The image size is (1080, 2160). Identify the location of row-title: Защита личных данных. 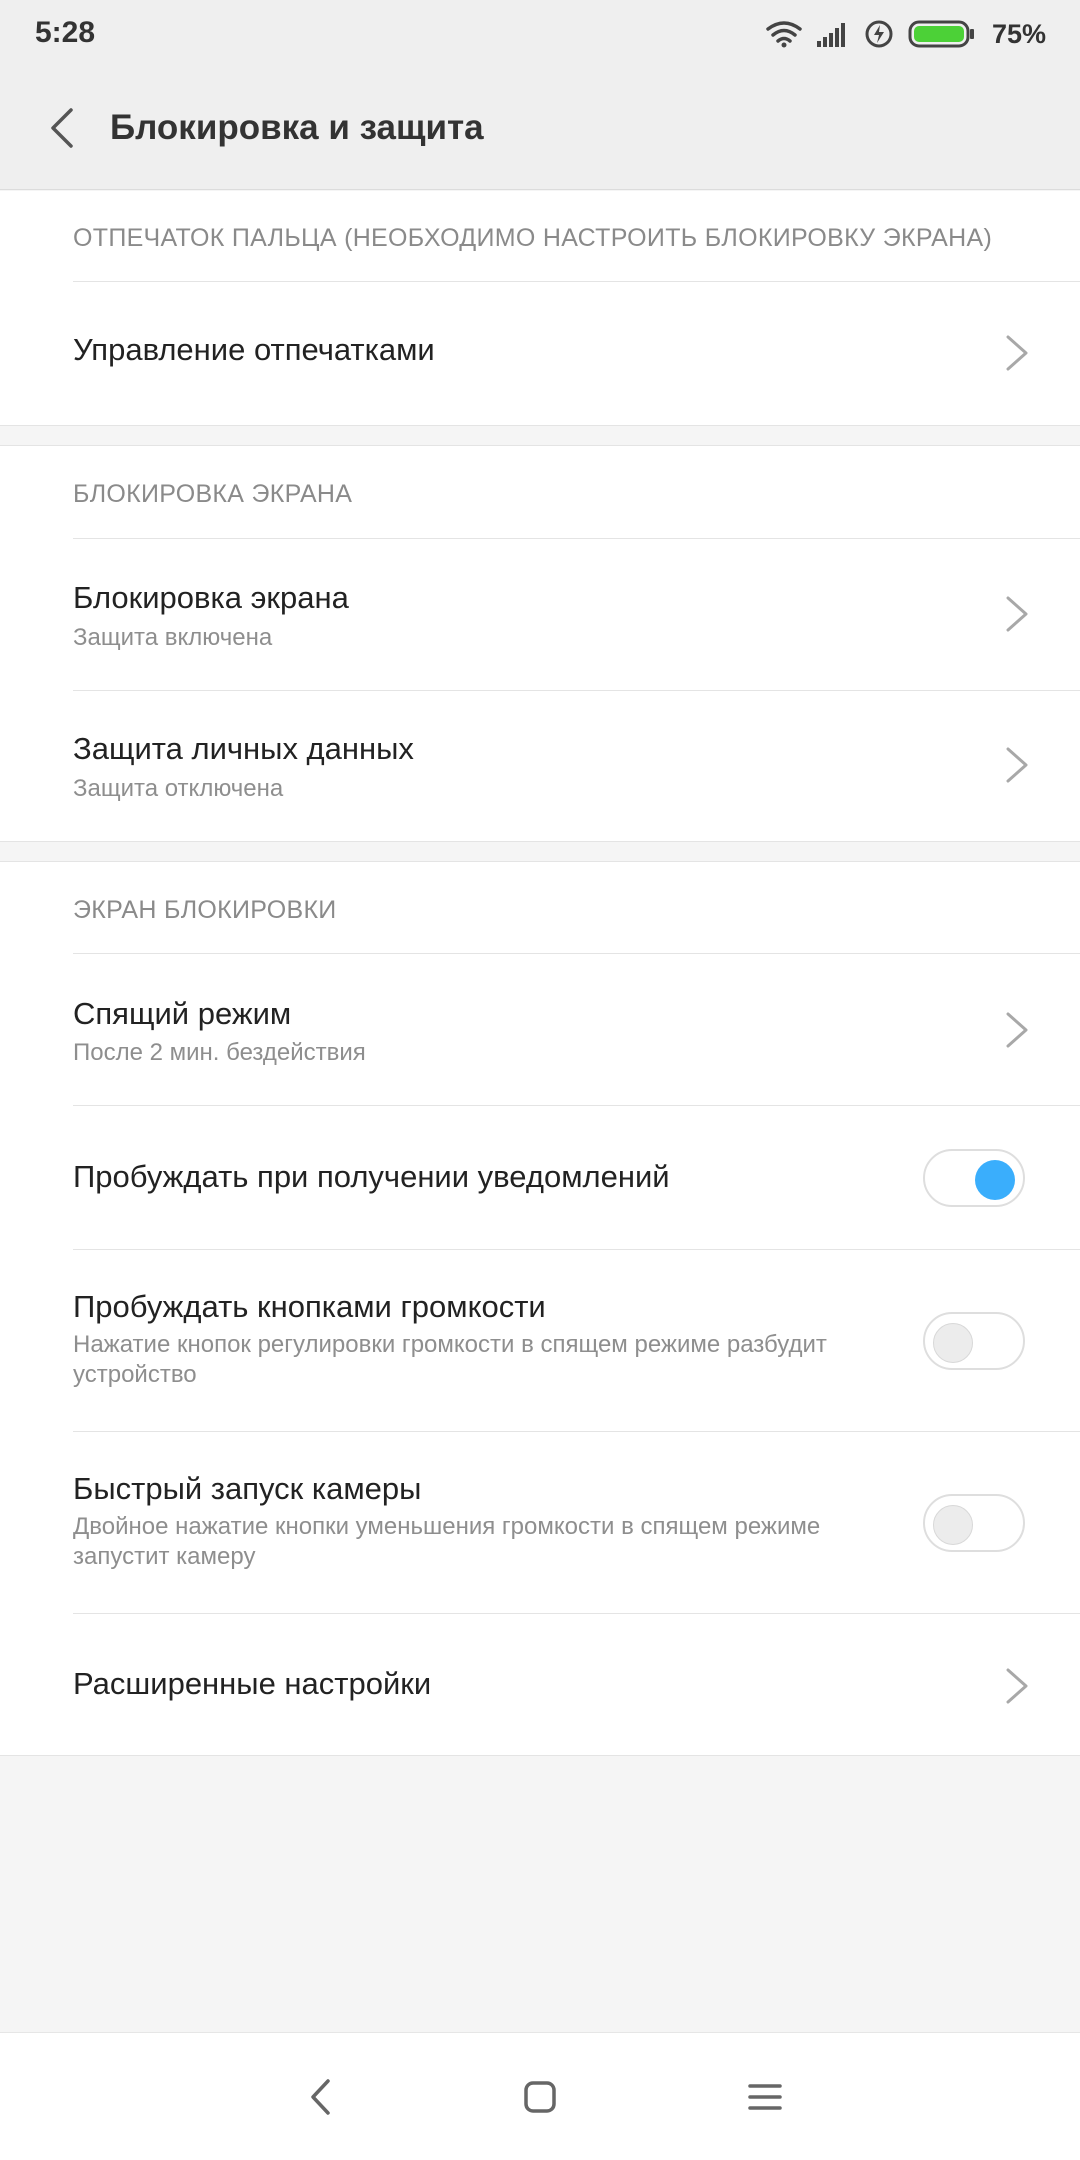
(243, 748).